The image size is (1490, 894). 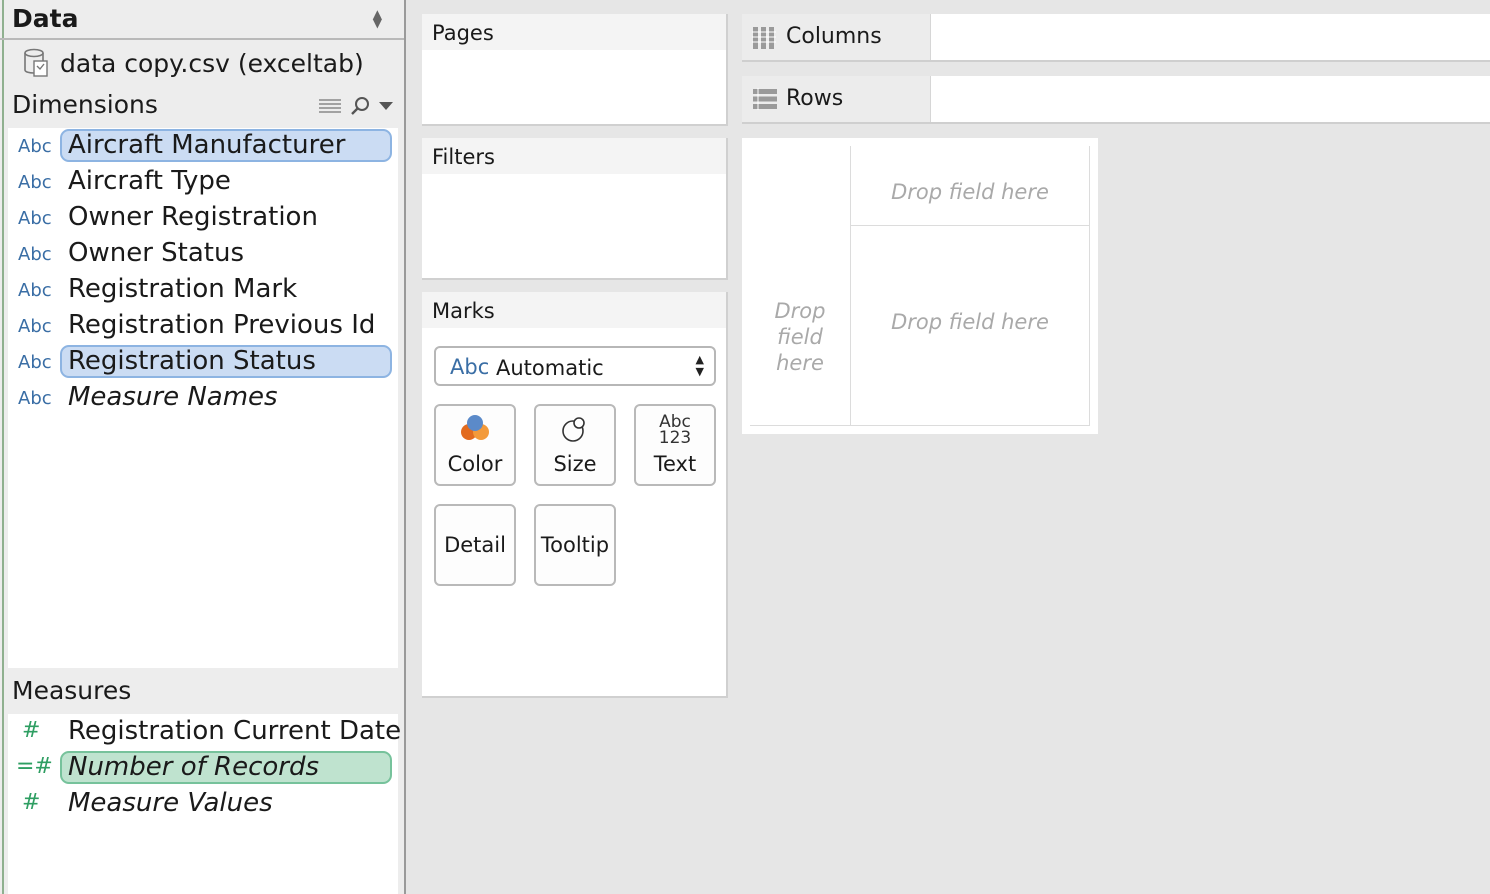 I want to click on size-button-label: Size, so click(x=575, y=464).